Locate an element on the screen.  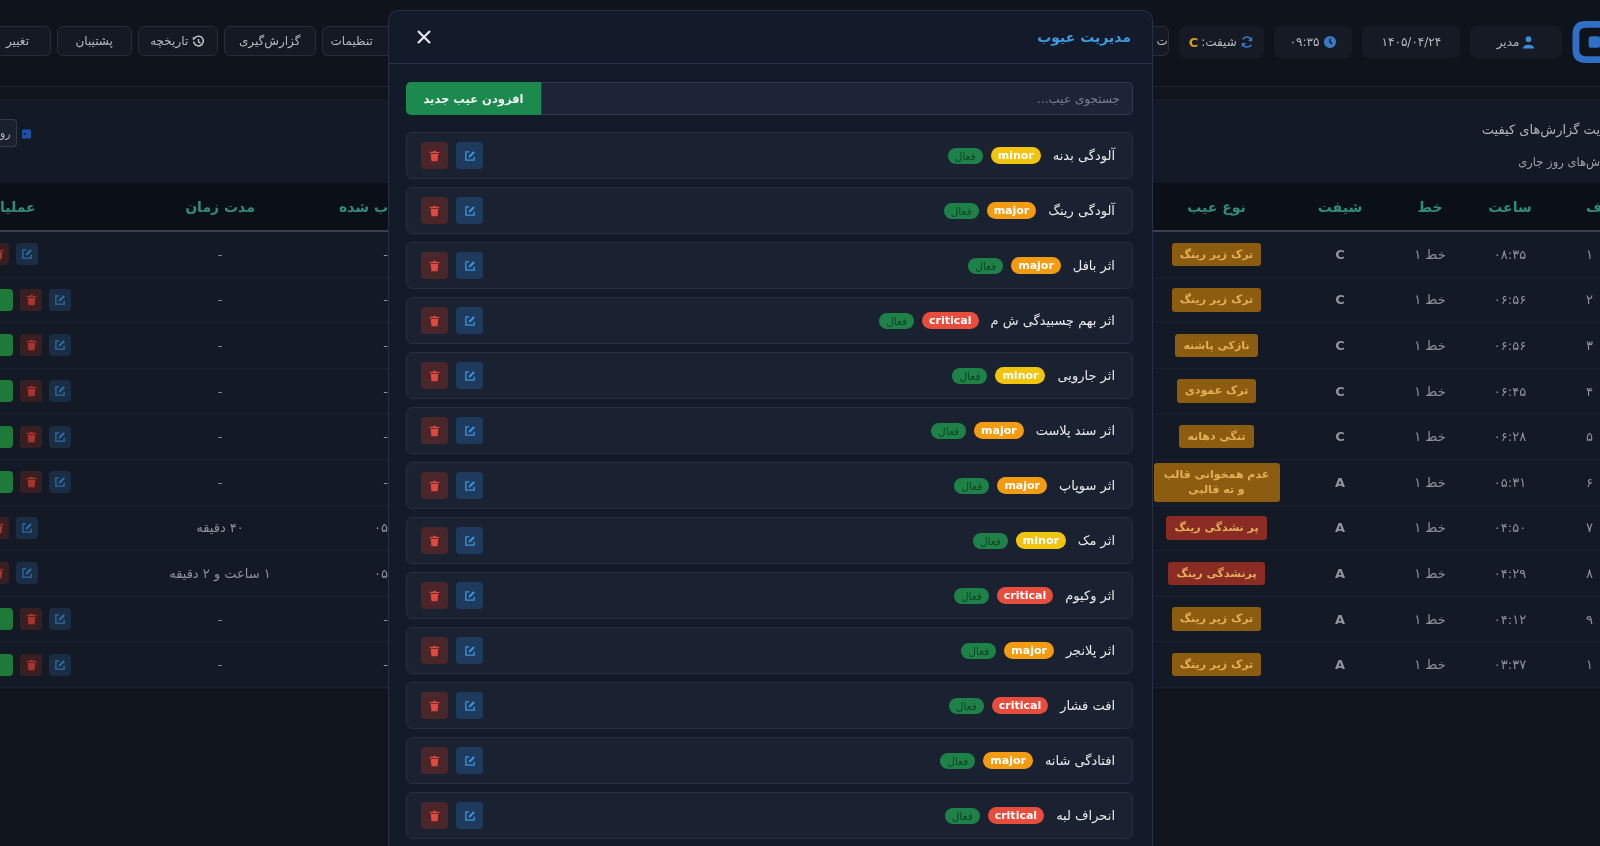
add-defect-button: افزودن عیب جدید is located at coordinates (473, 98).